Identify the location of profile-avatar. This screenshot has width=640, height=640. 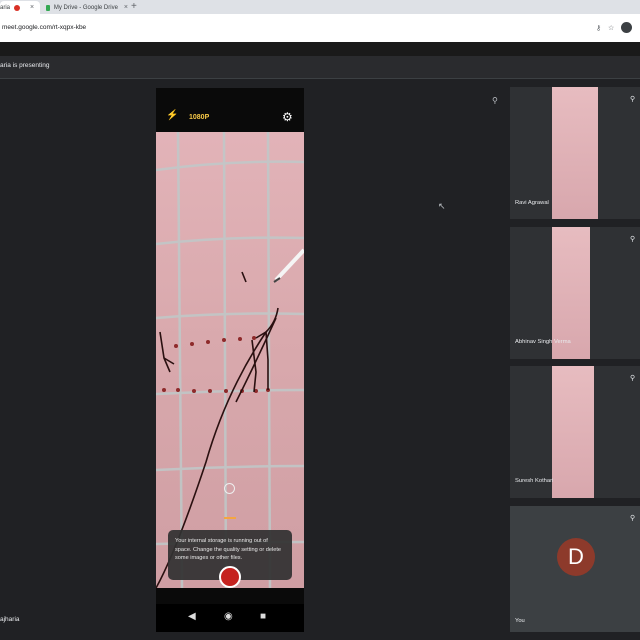
(626, 27).